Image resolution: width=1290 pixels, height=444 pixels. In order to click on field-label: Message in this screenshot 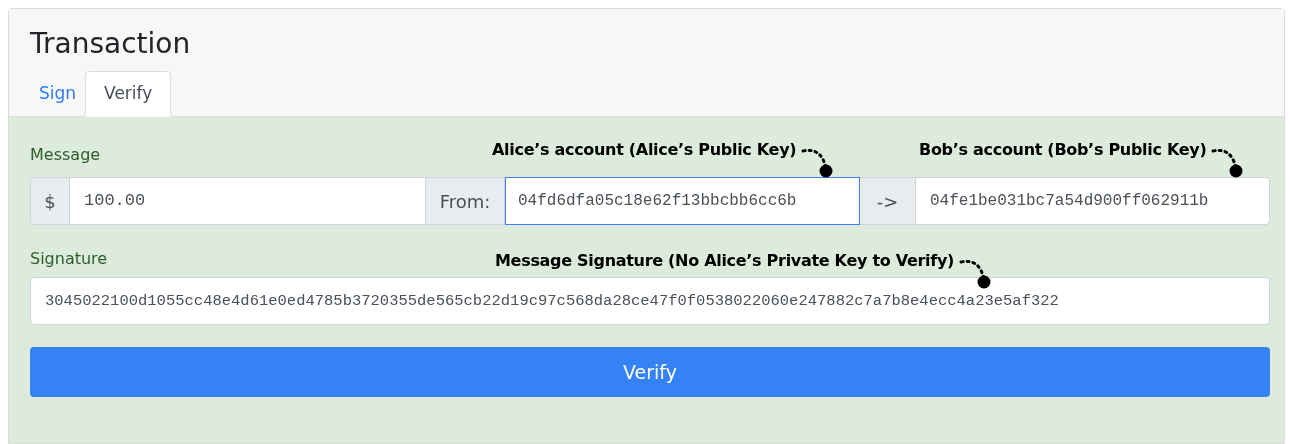, I will do `click(65, 155)`.